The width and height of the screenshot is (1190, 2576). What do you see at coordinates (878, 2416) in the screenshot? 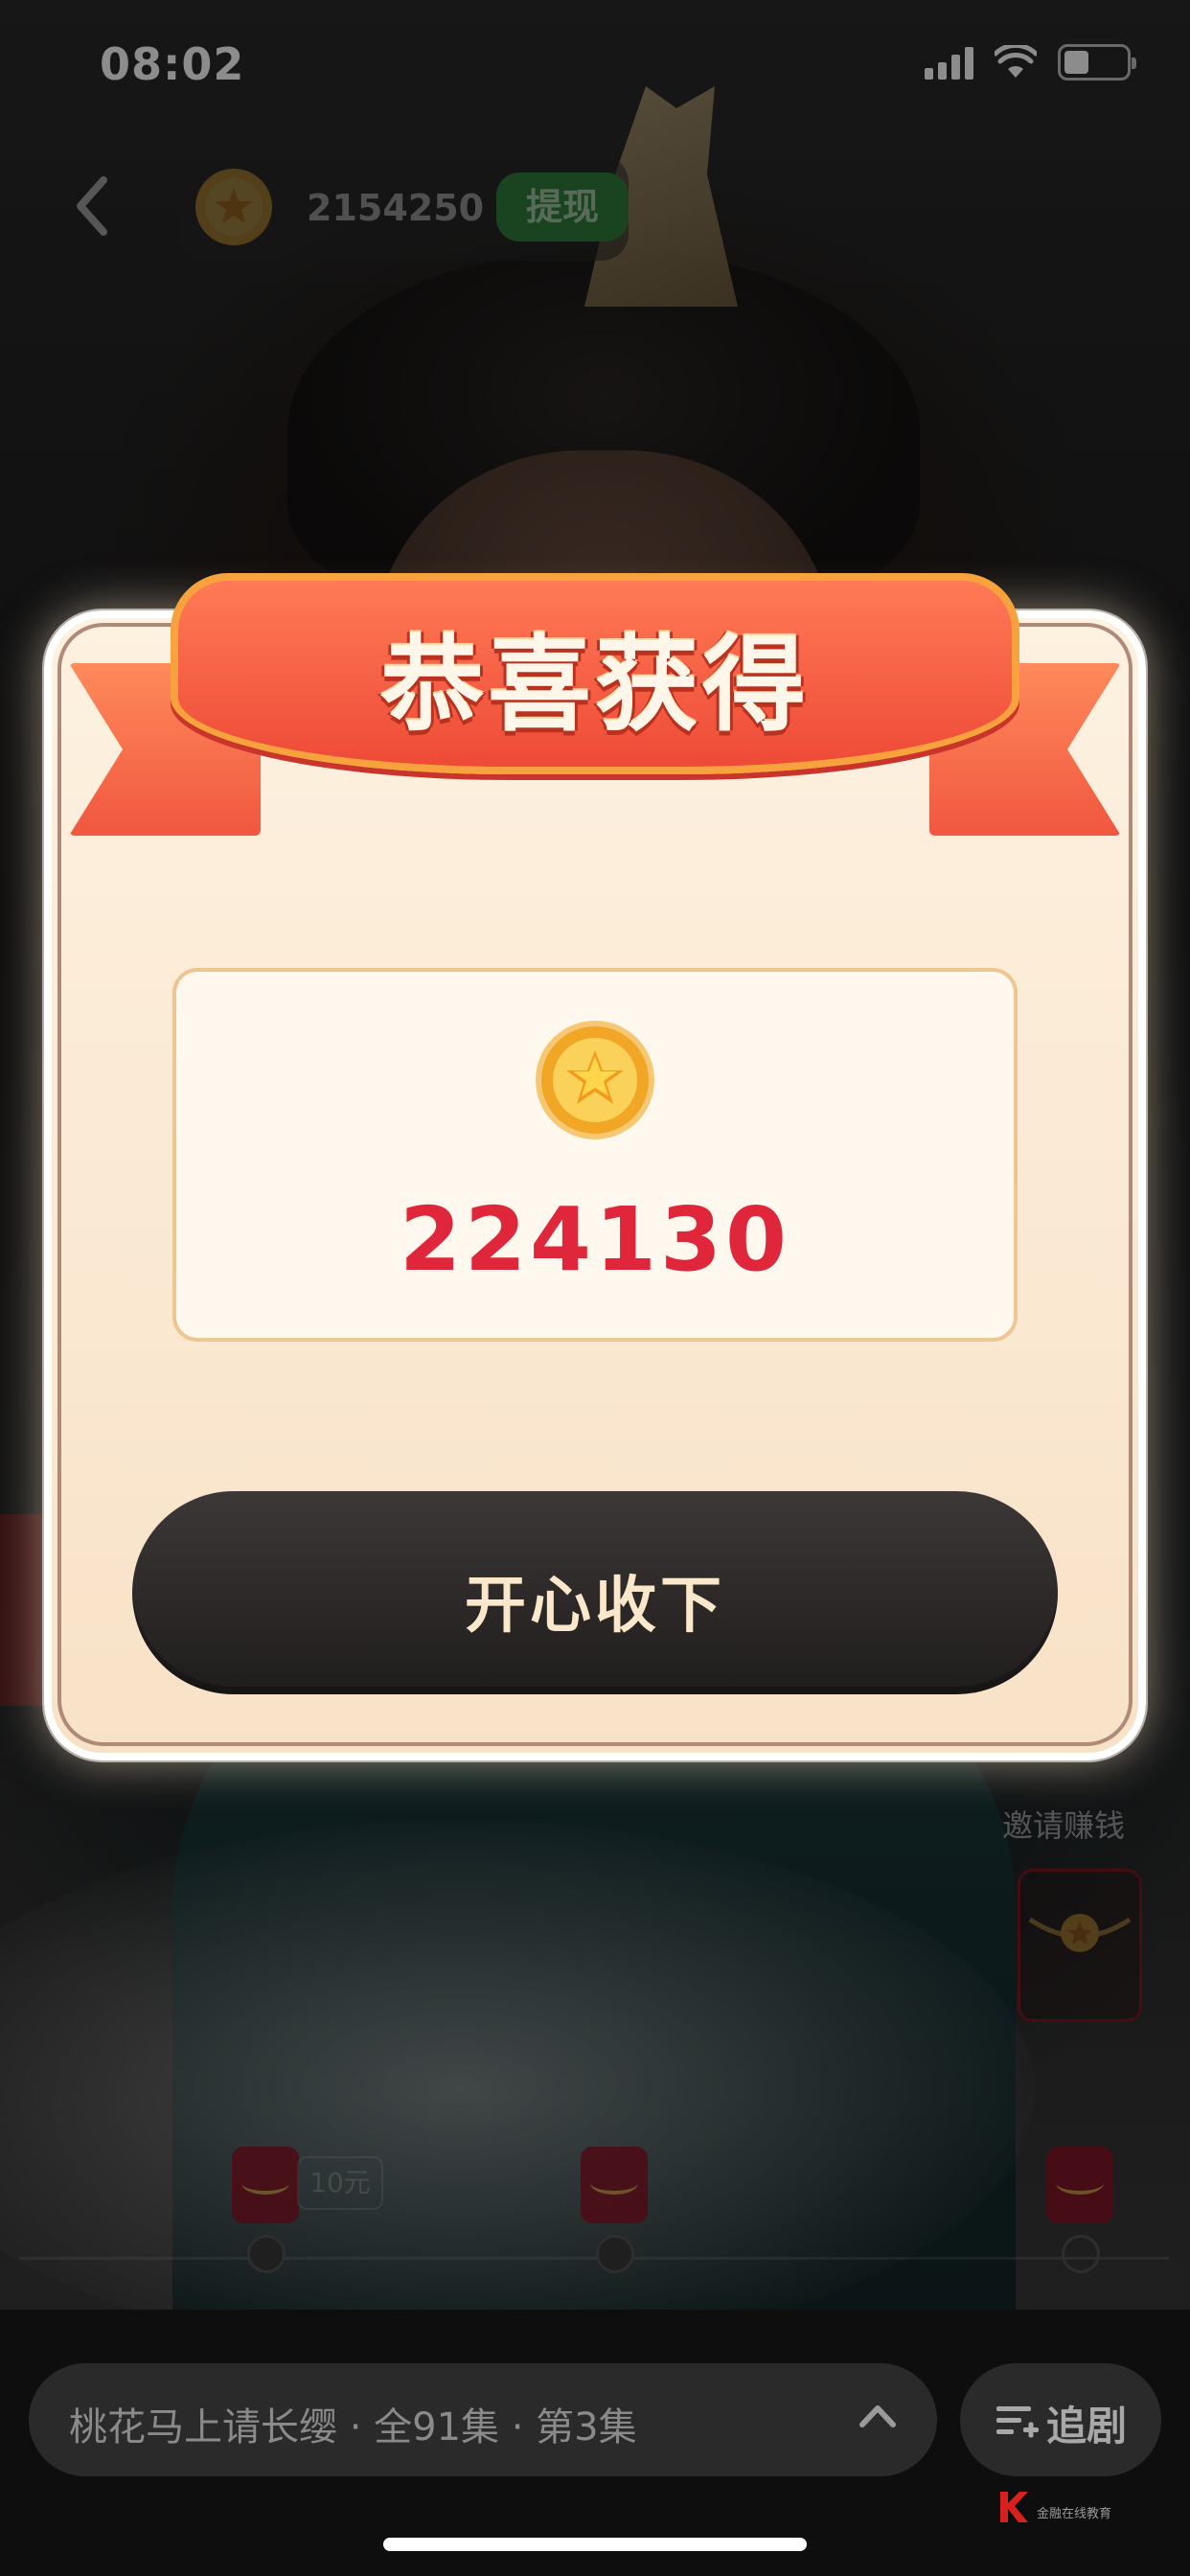
I see `chevron-up-icon` at bounding box center [878, 2416].